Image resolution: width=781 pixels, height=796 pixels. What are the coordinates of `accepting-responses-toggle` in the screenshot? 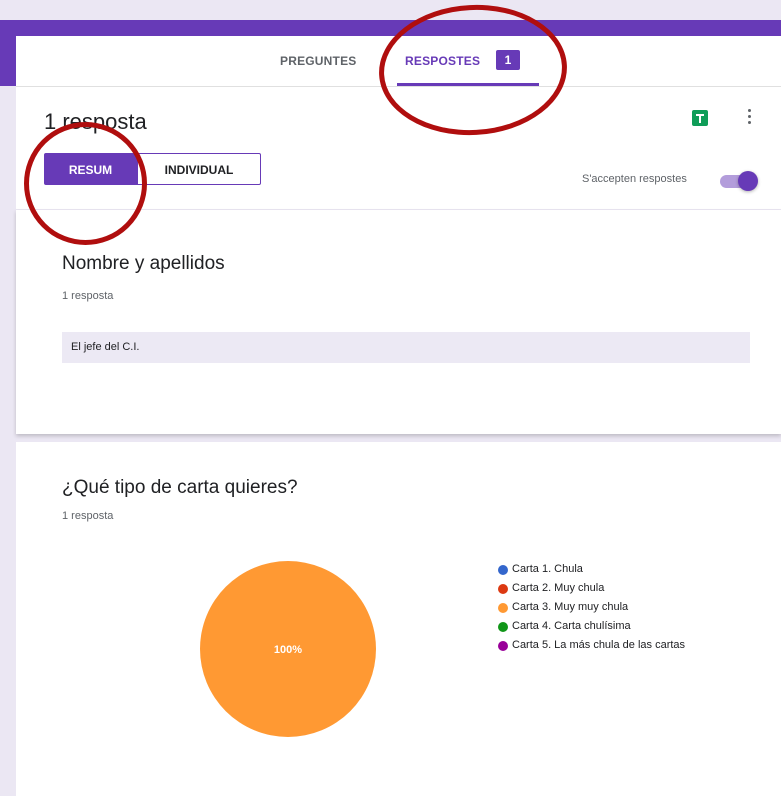 It's located at (738, 181).